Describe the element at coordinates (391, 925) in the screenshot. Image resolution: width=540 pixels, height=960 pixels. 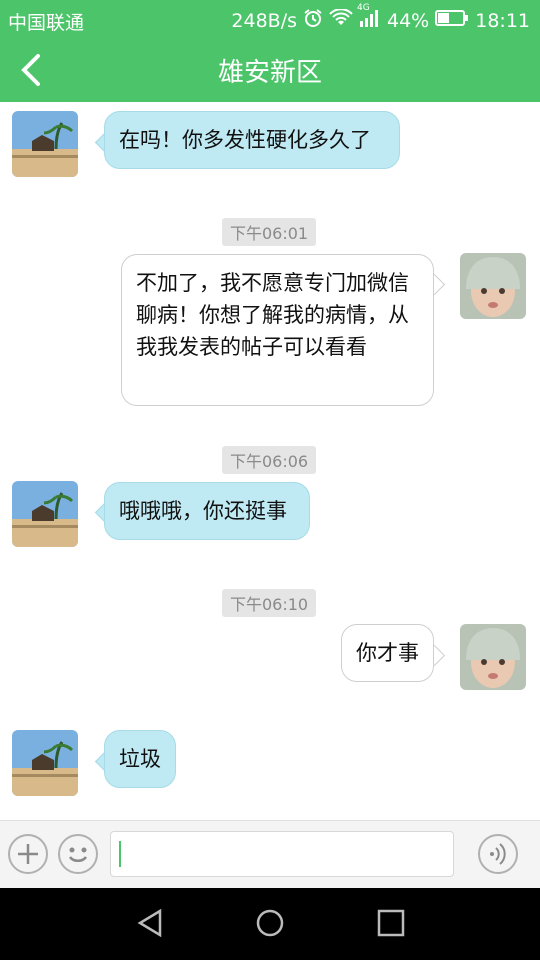
I see `nav-recents-icon` at that location.